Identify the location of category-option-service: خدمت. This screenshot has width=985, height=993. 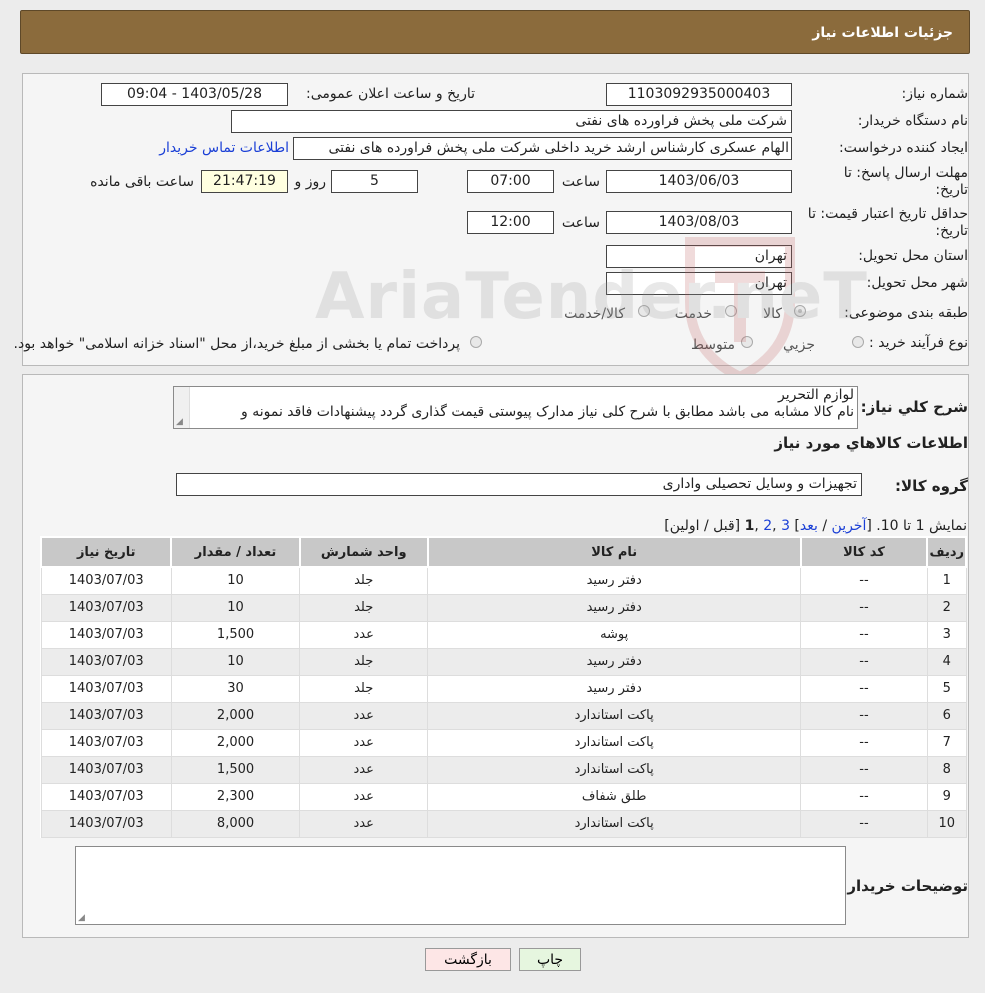
(693, 314).